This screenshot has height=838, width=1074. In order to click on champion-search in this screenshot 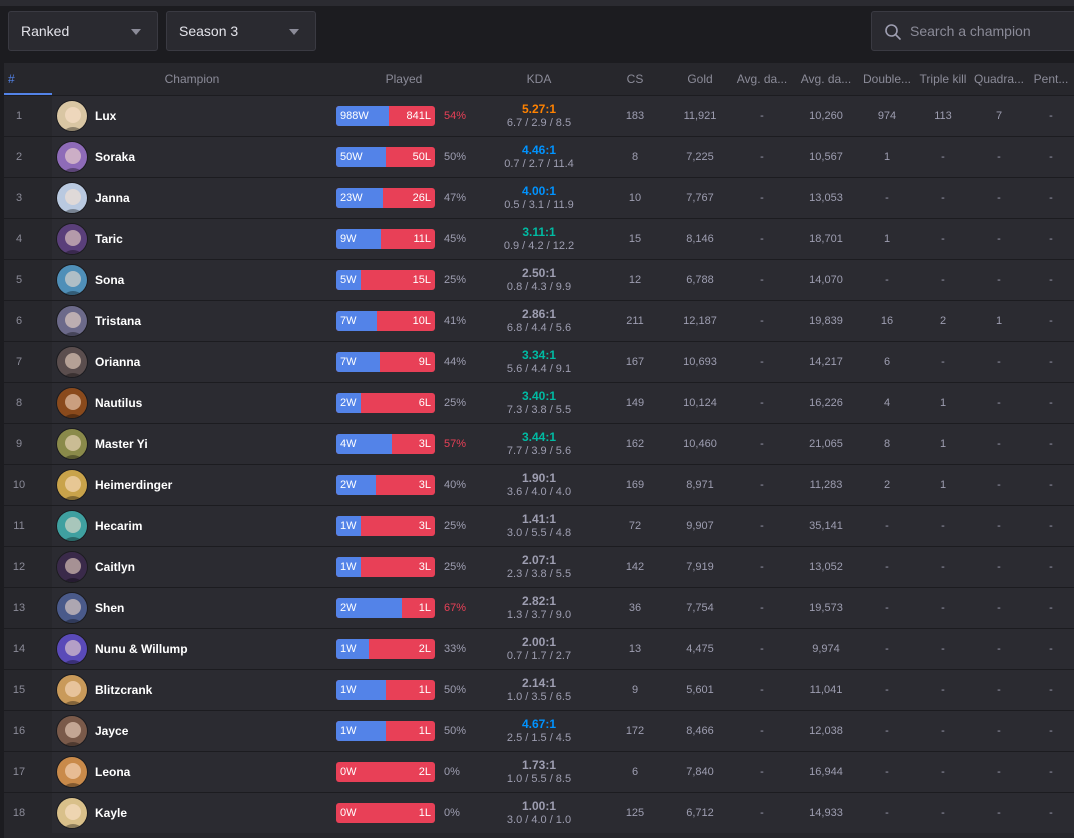, I will do `click(972, 31)`.